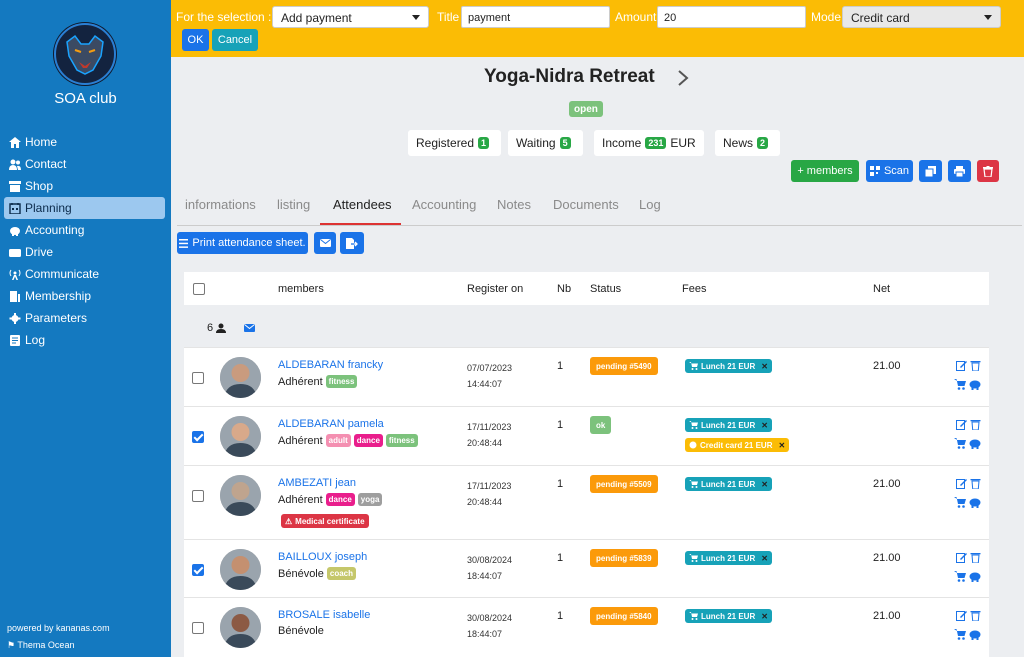 The height and width of the screenshot is (657, 1024). What do you see at coordinates (489, 486) in the screenshot?
I see `register-day: 17/11/2023` at bounding box center [489, 486].